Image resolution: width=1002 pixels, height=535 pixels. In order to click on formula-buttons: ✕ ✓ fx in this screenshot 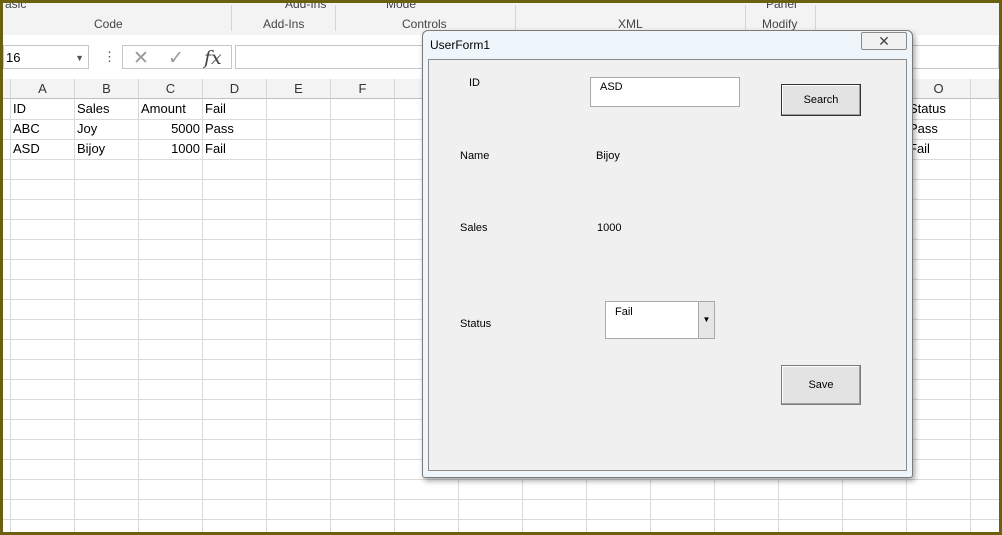, I will do `click(177, 57)`.